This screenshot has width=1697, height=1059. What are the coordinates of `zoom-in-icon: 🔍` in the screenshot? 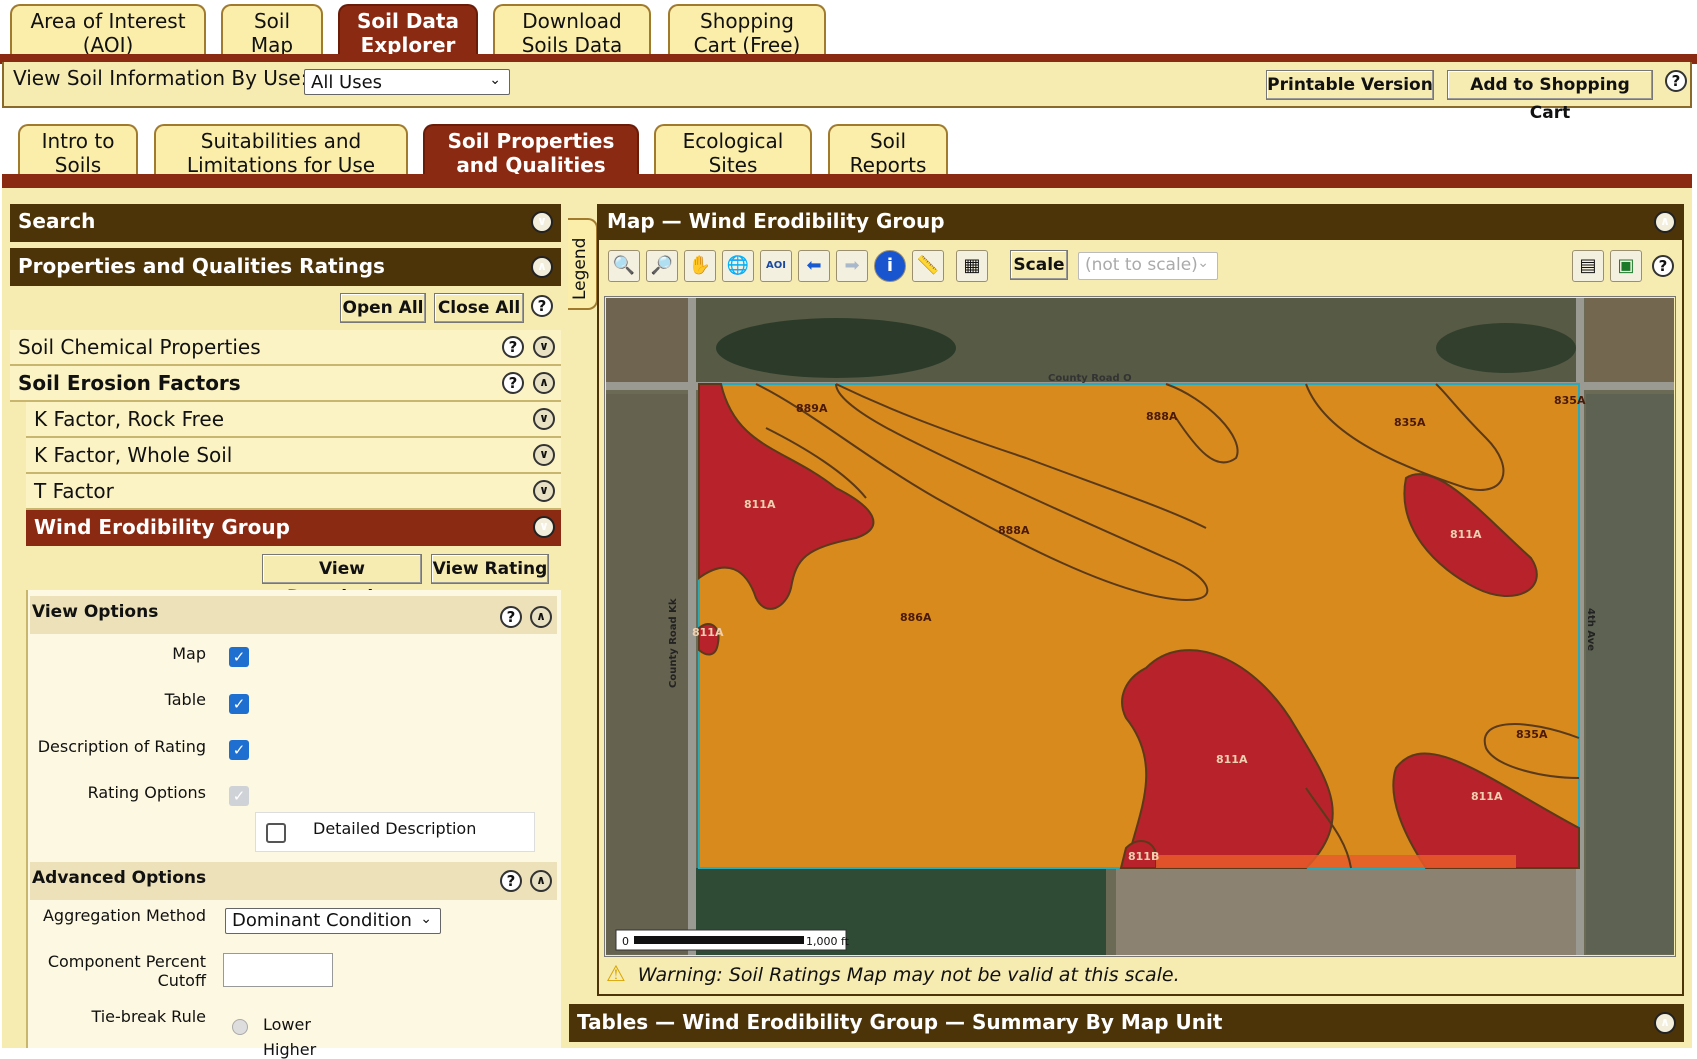 It's located at (624, 266).